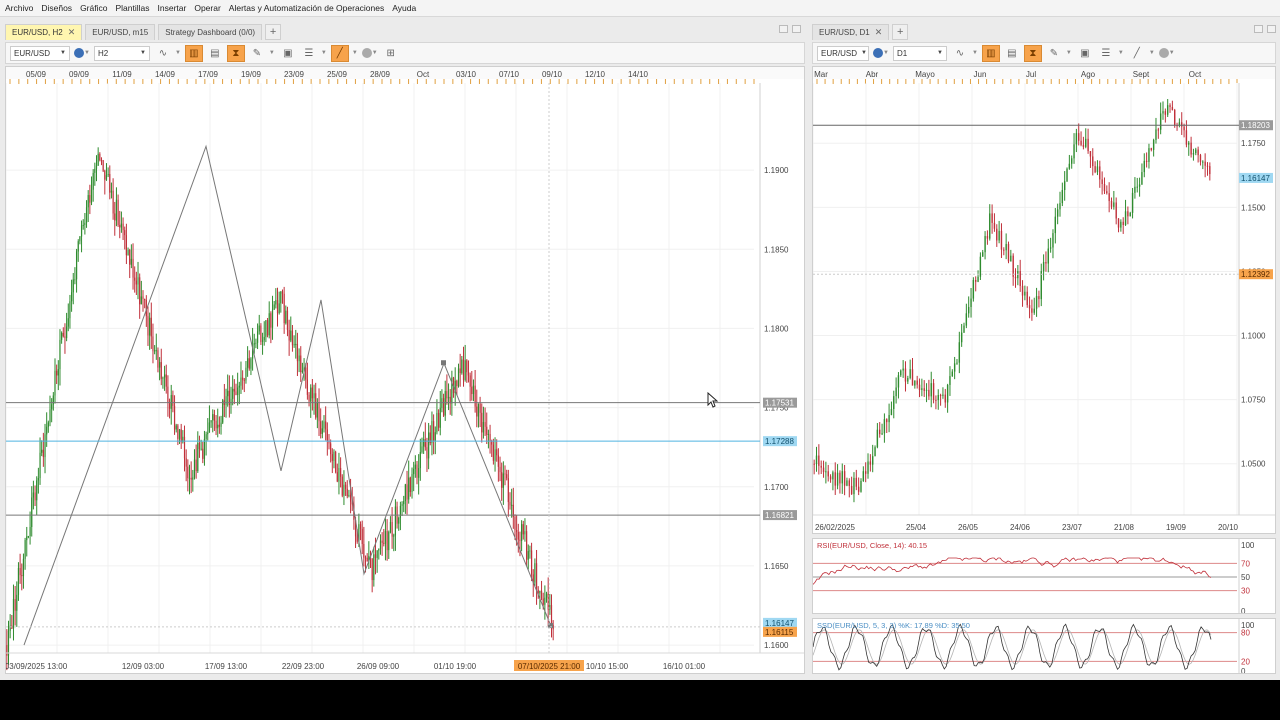  What do you see at coordinates (172, 8) in the screenshot?
I see `menu-insertar: Insertar` at bounding box center [172, 8].